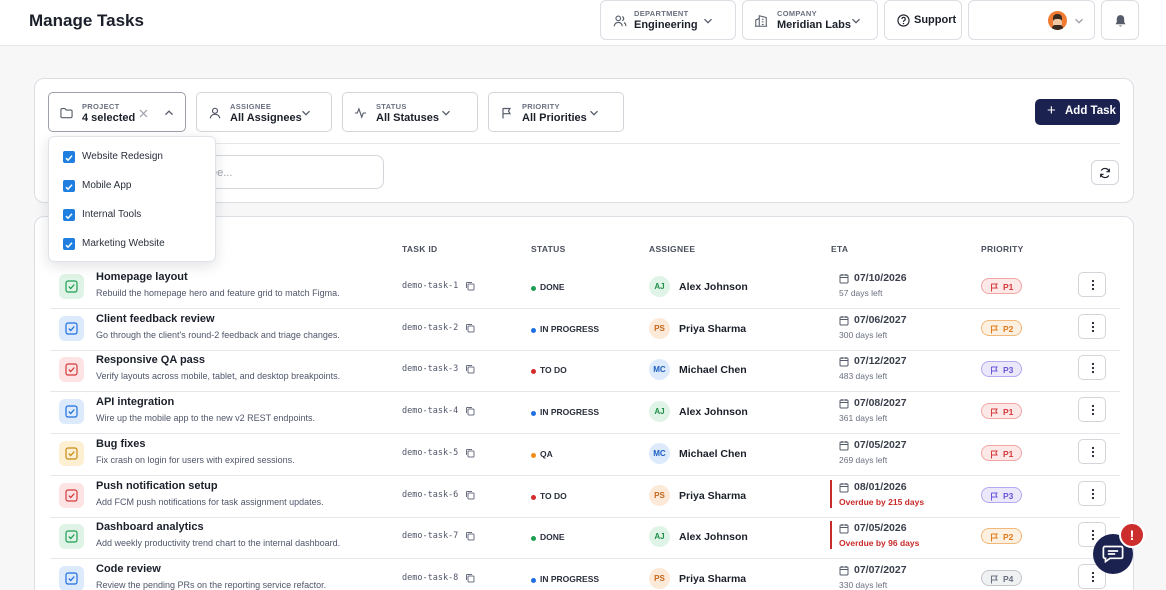 The image size is (1166, 590). I want to click on department-label: DEPARTMENT, so click(661, 13).